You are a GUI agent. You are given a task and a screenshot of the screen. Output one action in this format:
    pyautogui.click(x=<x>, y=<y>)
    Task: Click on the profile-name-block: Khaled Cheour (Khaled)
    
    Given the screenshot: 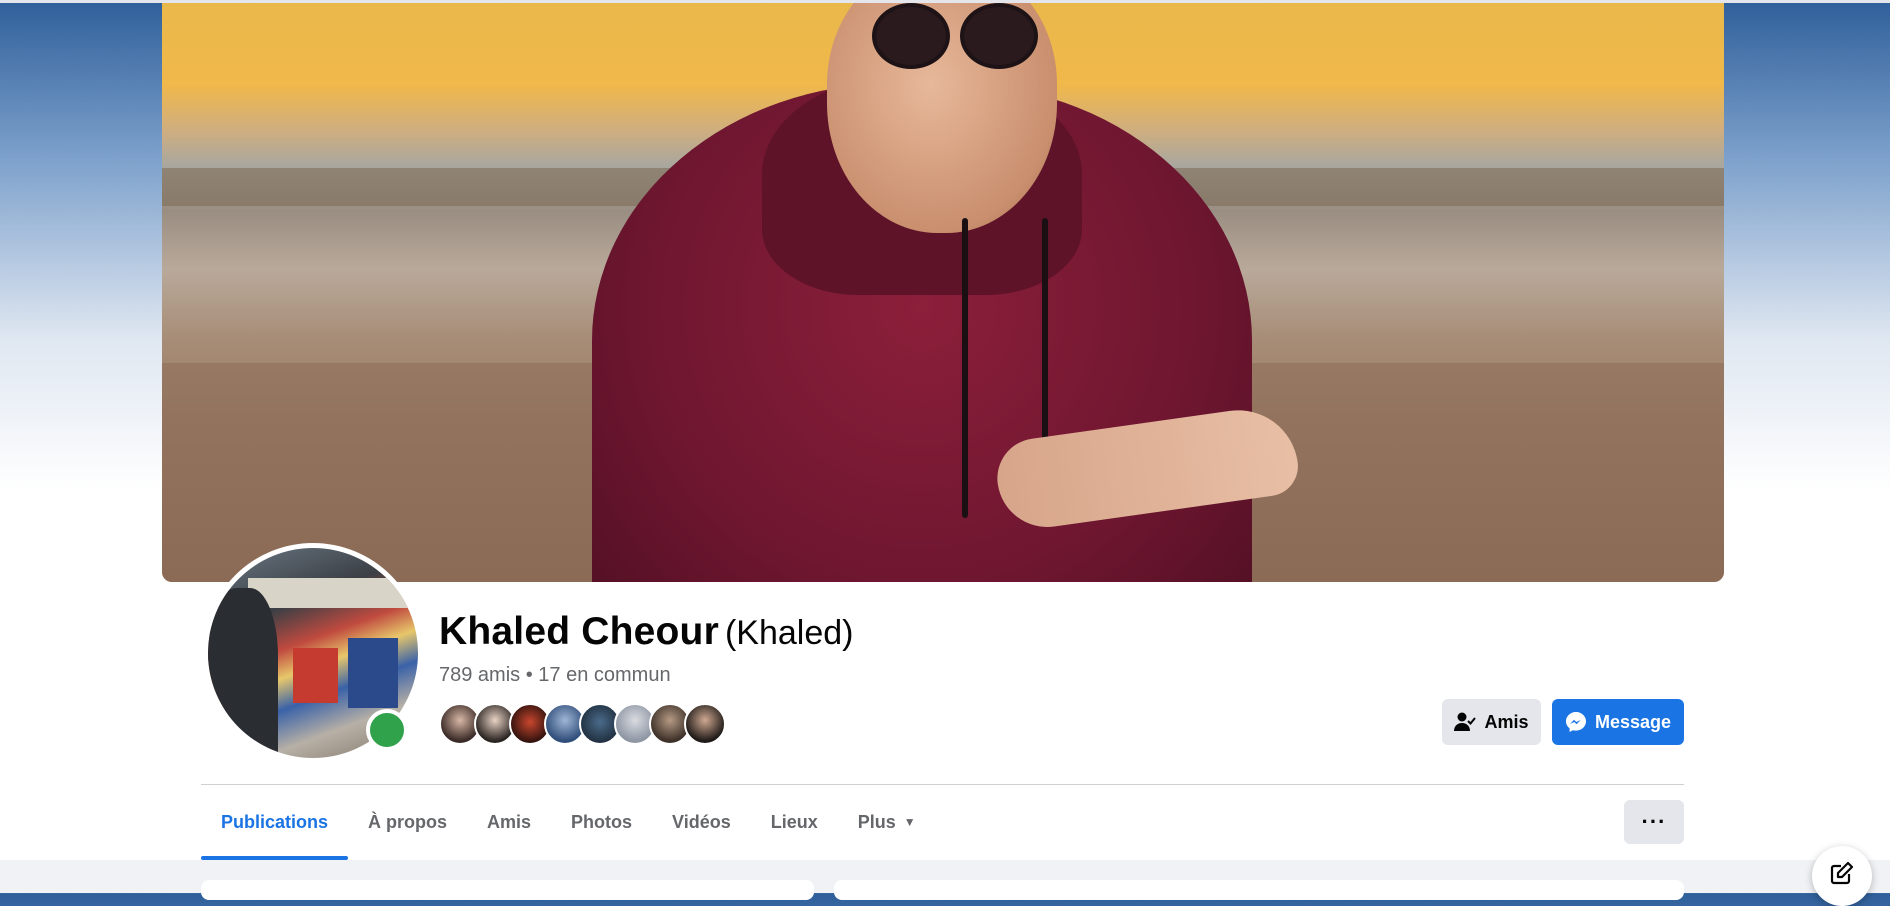 What is the action you would take?
    pyautogui.click(x=646, y=632)
    